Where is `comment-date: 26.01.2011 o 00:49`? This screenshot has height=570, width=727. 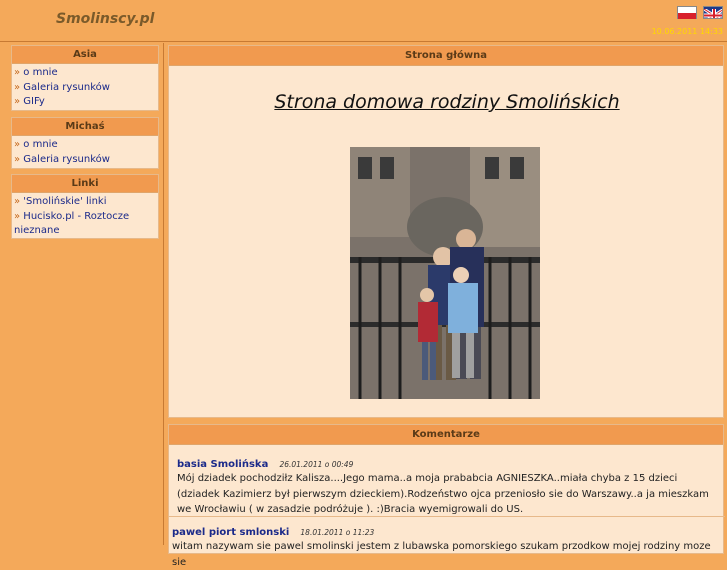
comment-date: 26.01.2011 o 00:49 is located at coordinates (316, 464).